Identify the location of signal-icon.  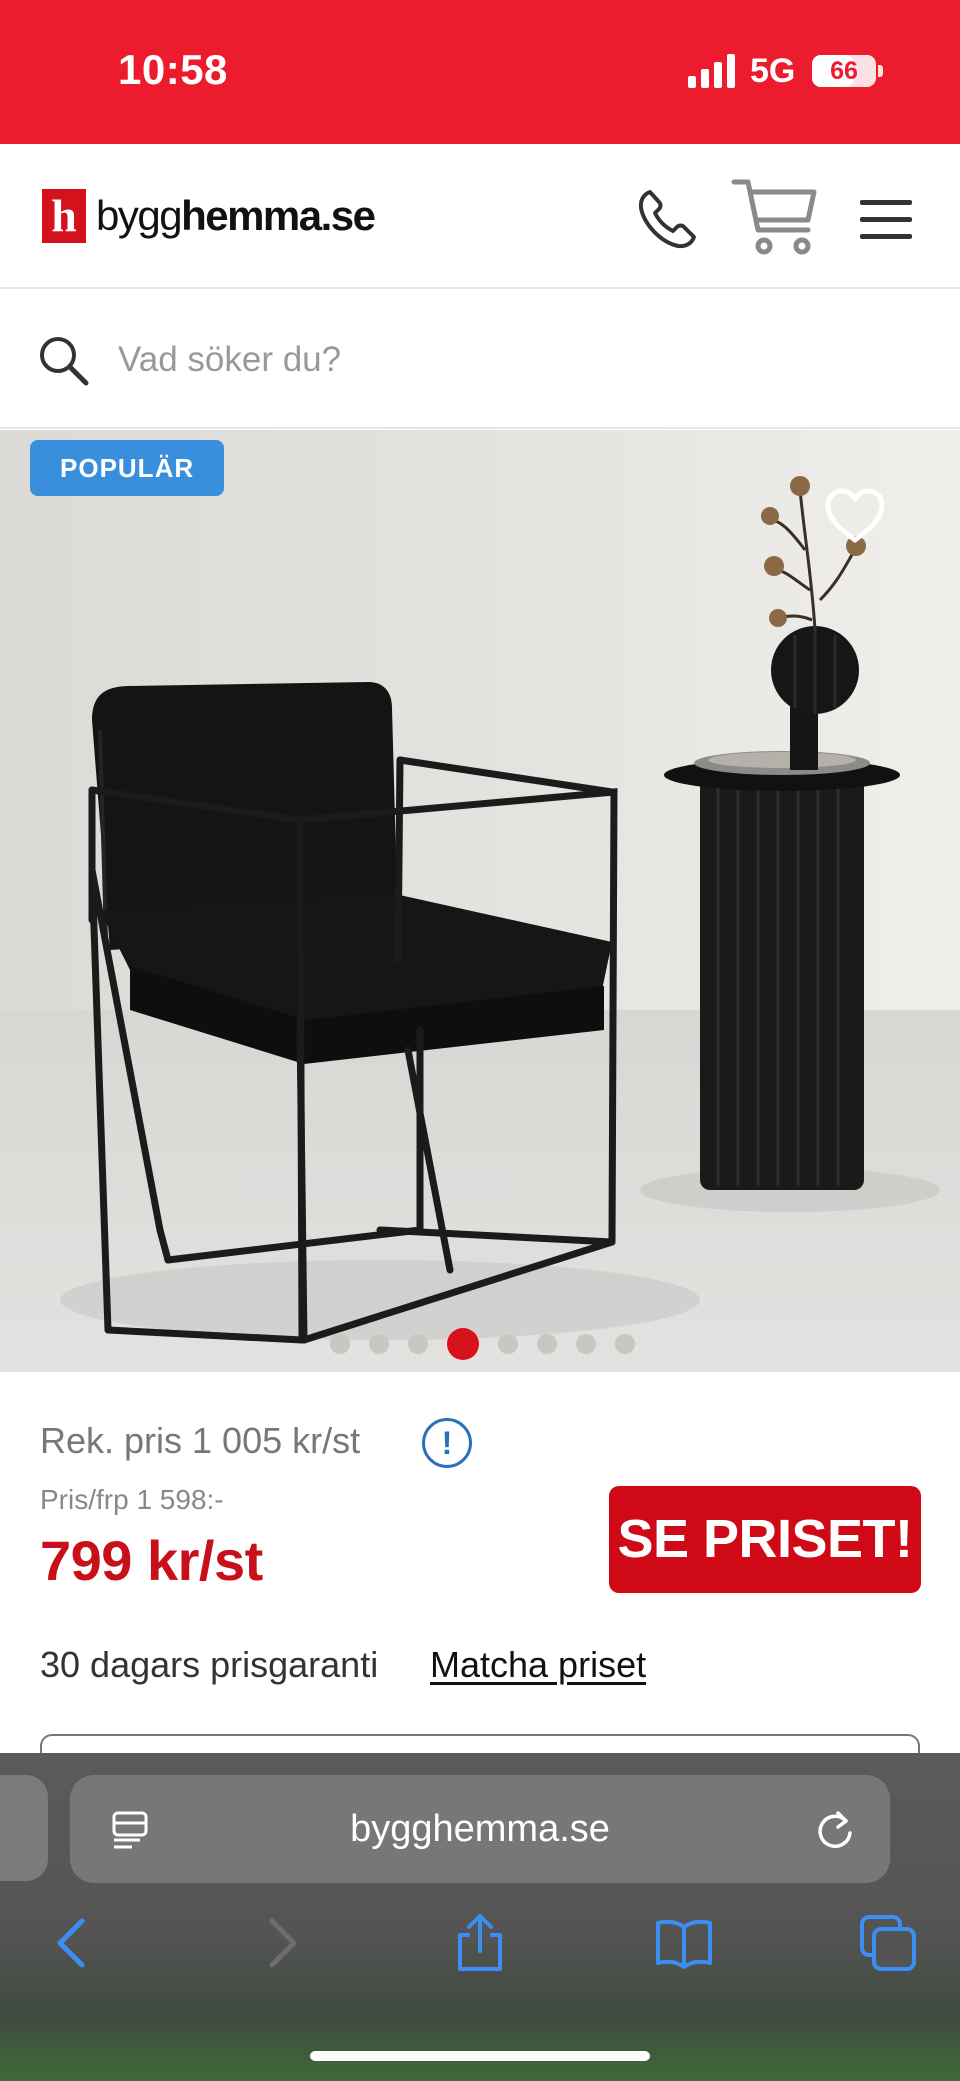
(711, 71).